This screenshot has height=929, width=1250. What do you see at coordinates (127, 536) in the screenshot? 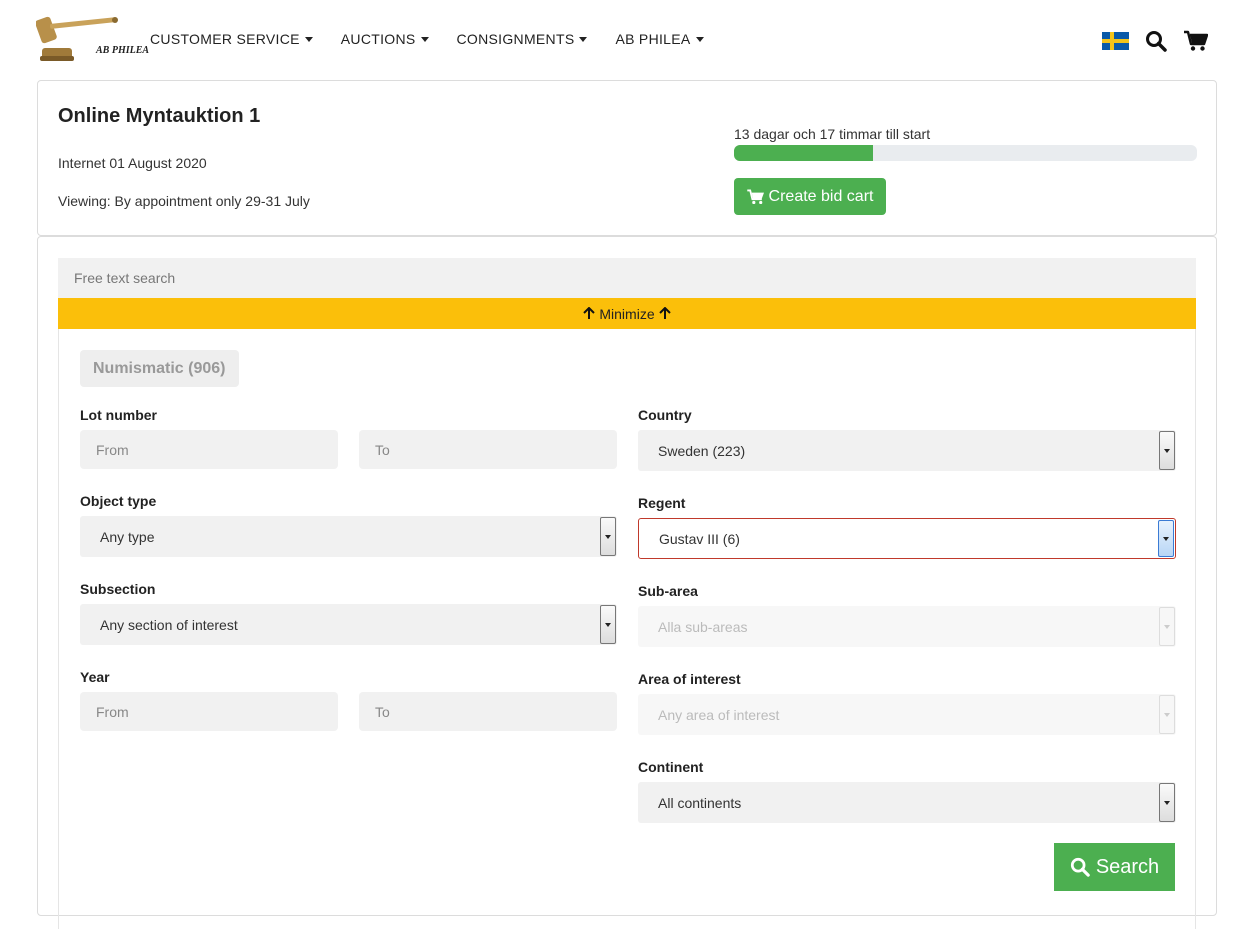
I see `select-value: Any type` at bounding box center [127, 536].